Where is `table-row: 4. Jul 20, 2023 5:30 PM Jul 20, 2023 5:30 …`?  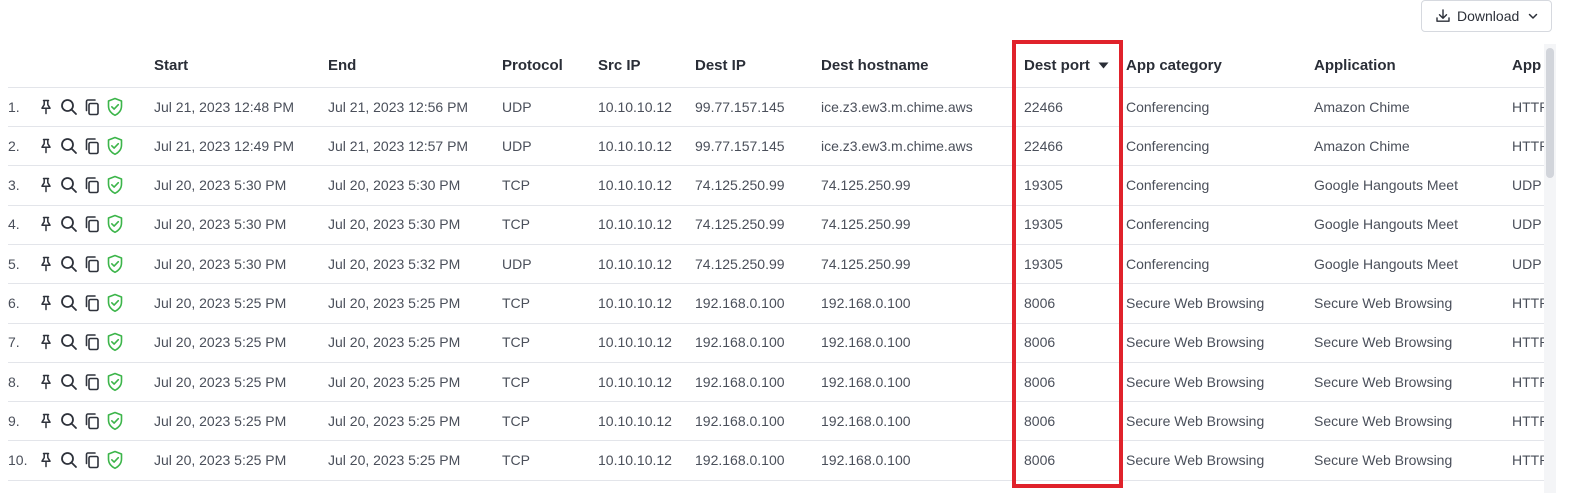 table-row: 4. Jul 20, 2023 5:30 PM Jul 20, 2023 5:30 … is located at coordinates (776, 225).